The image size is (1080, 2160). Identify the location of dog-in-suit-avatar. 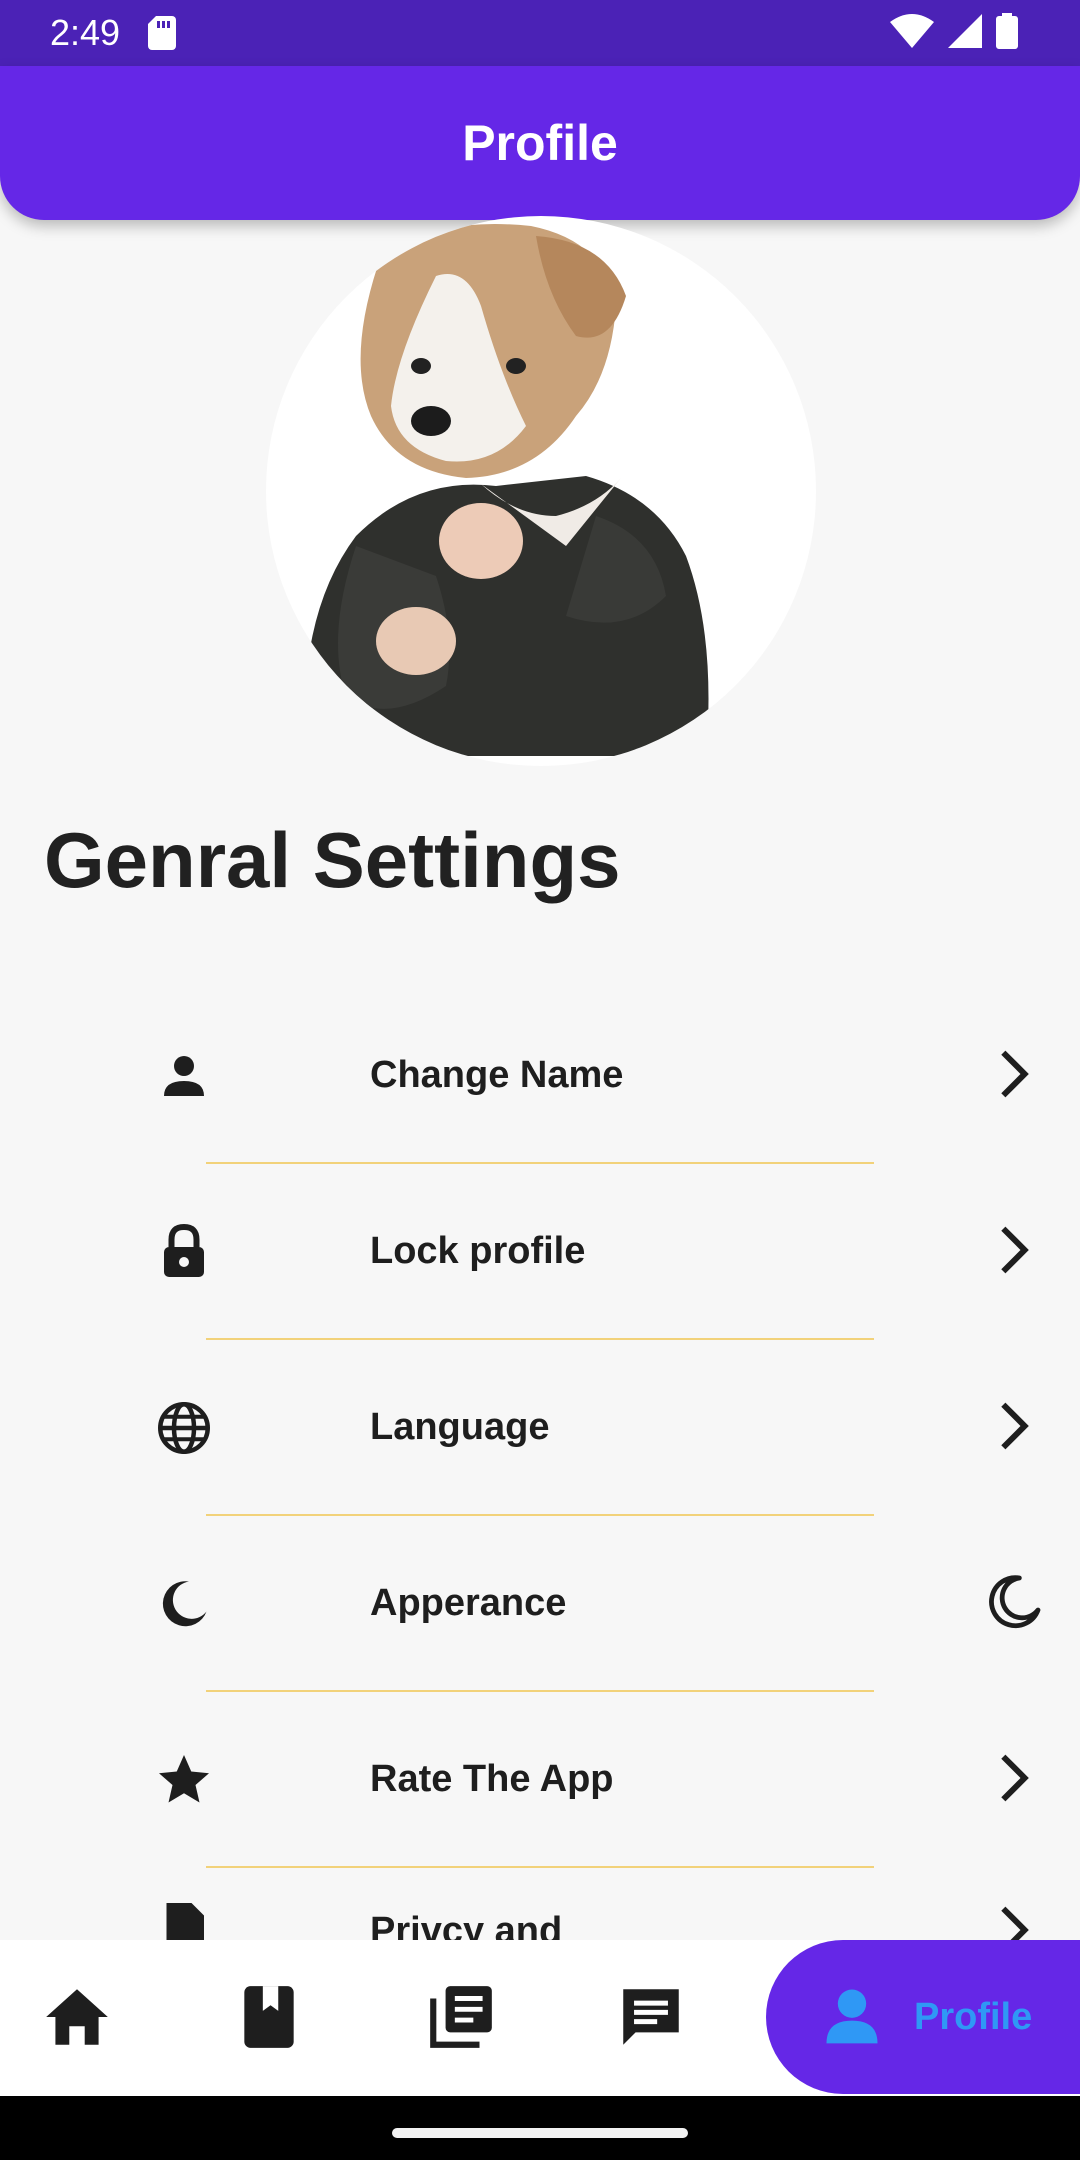
(506, 490).